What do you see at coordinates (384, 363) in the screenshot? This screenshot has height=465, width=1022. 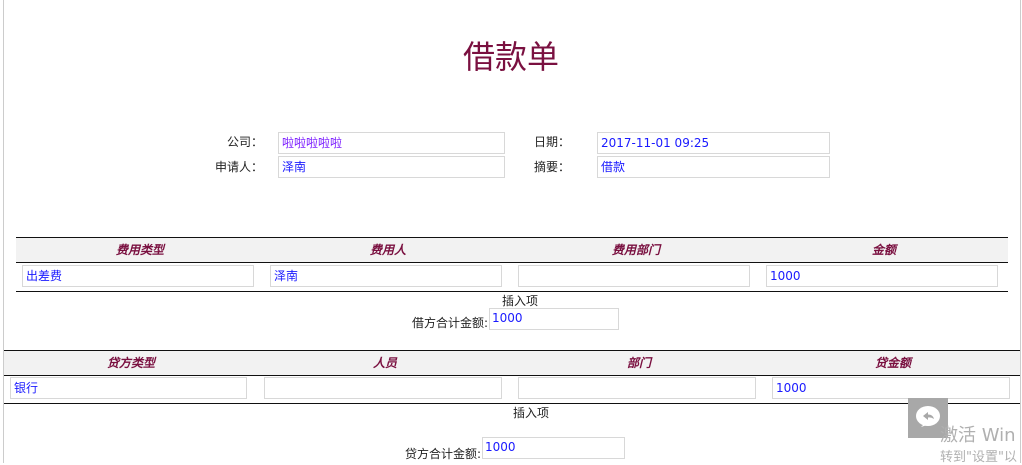 I see `column-header: 人员` at bounding box center [384, 363].